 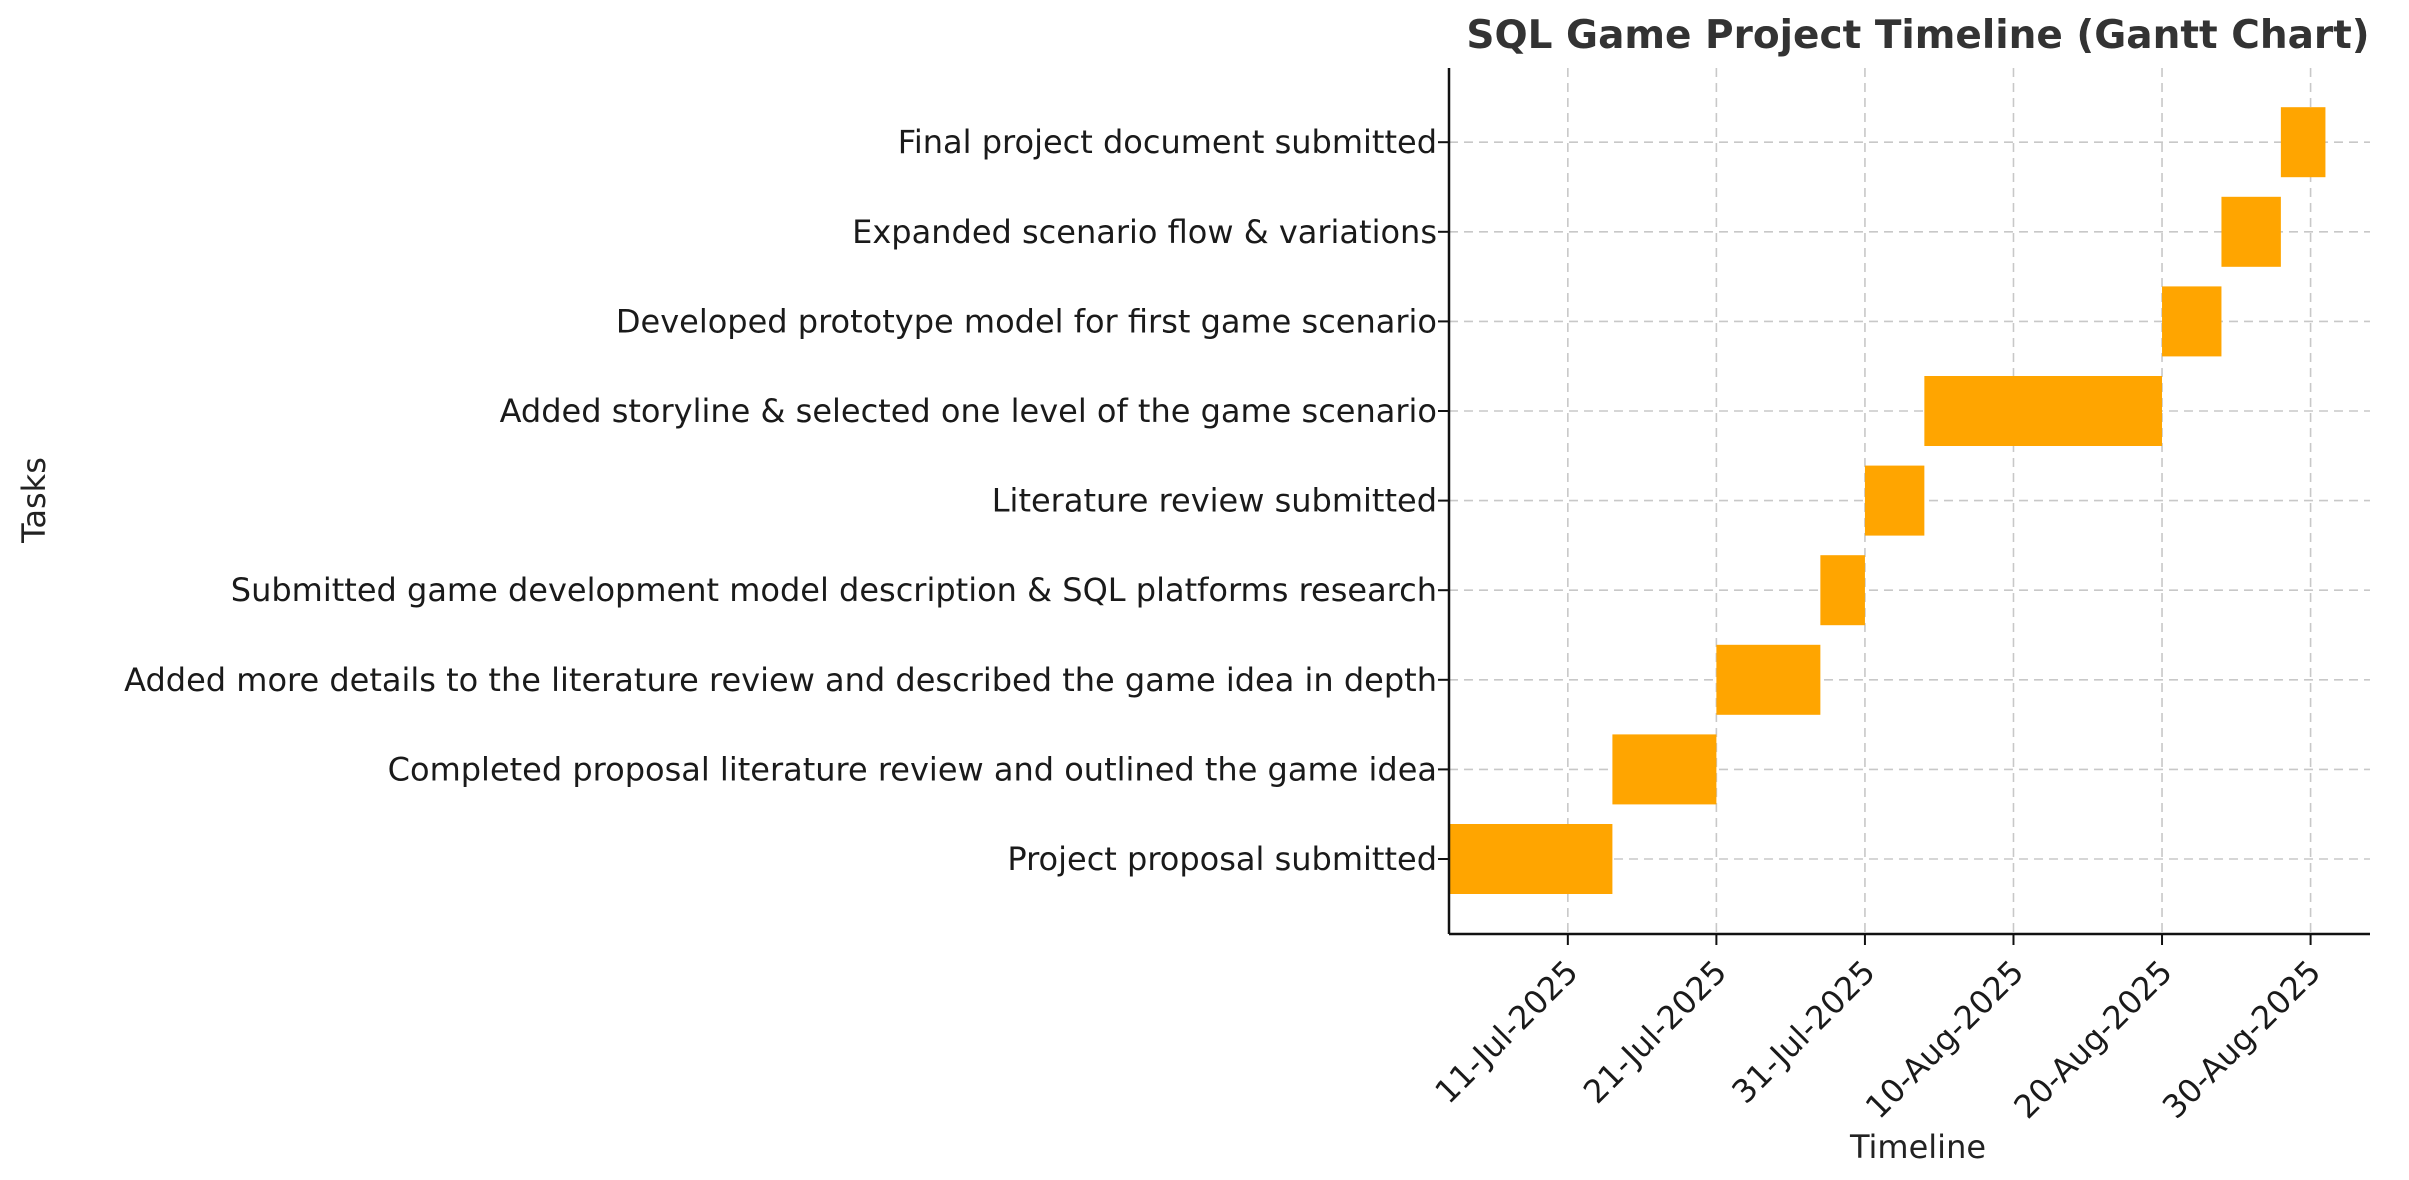 I want to click on x-tick-label: 30-Aug-2025, so click(x=2241, y=1039).